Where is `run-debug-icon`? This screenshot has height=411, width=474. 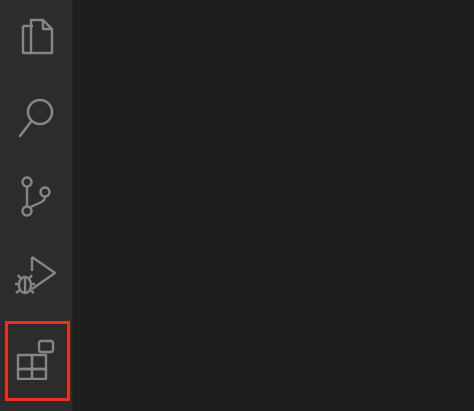
run-debug-icon is located at coordinates (36, 276).